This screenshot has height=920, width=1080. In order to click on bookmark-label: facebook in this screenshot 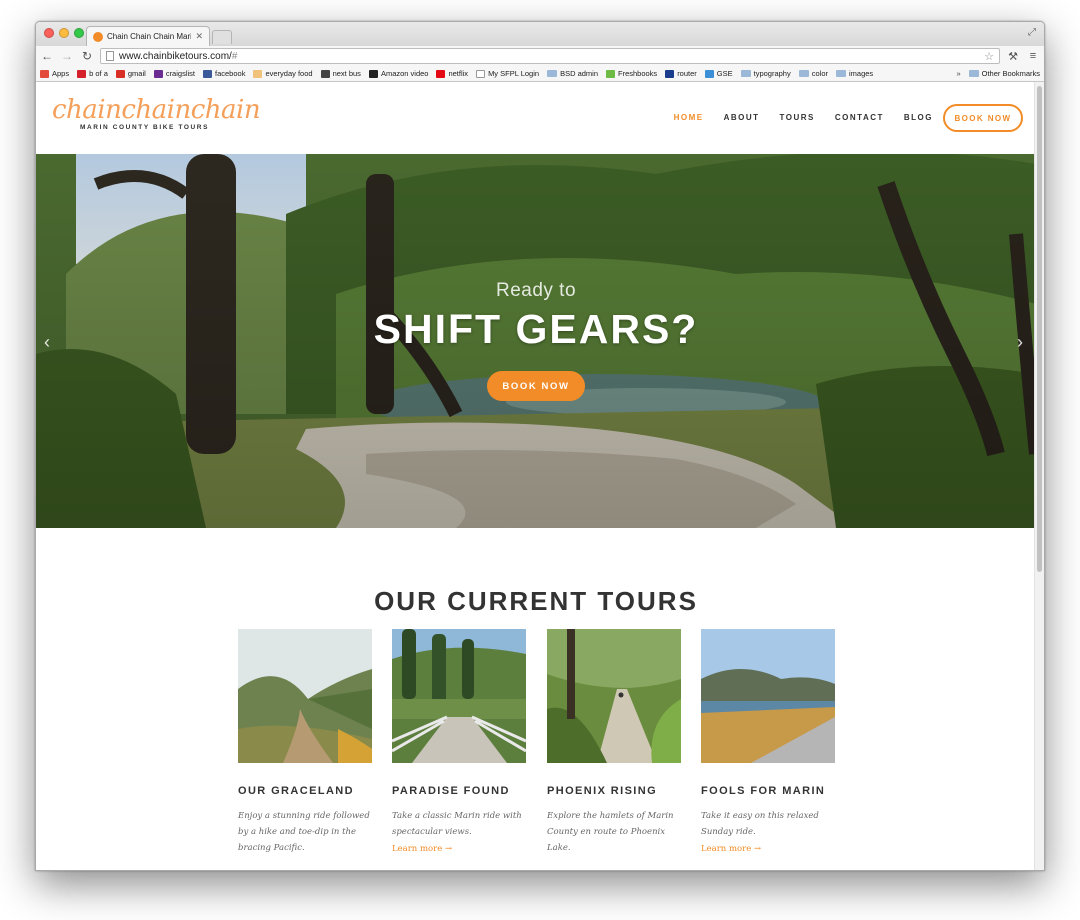, I will do `click(230, 73)`.